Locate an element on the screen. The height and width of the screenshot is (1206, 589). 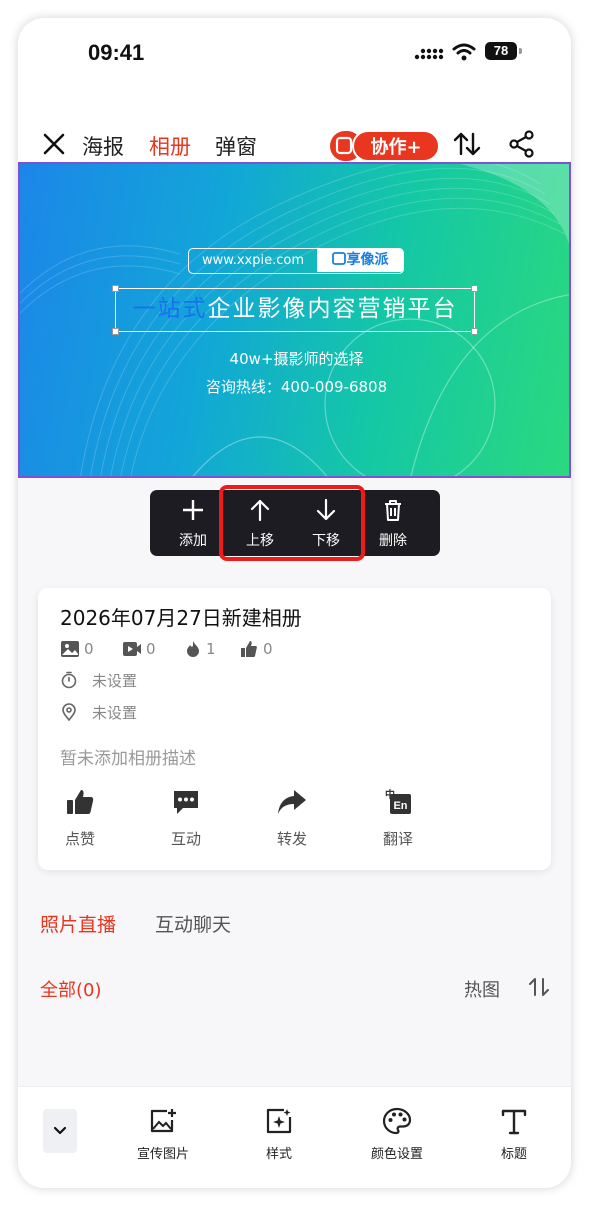
tab-poster: 海报 is located at coordinates (103, 146).